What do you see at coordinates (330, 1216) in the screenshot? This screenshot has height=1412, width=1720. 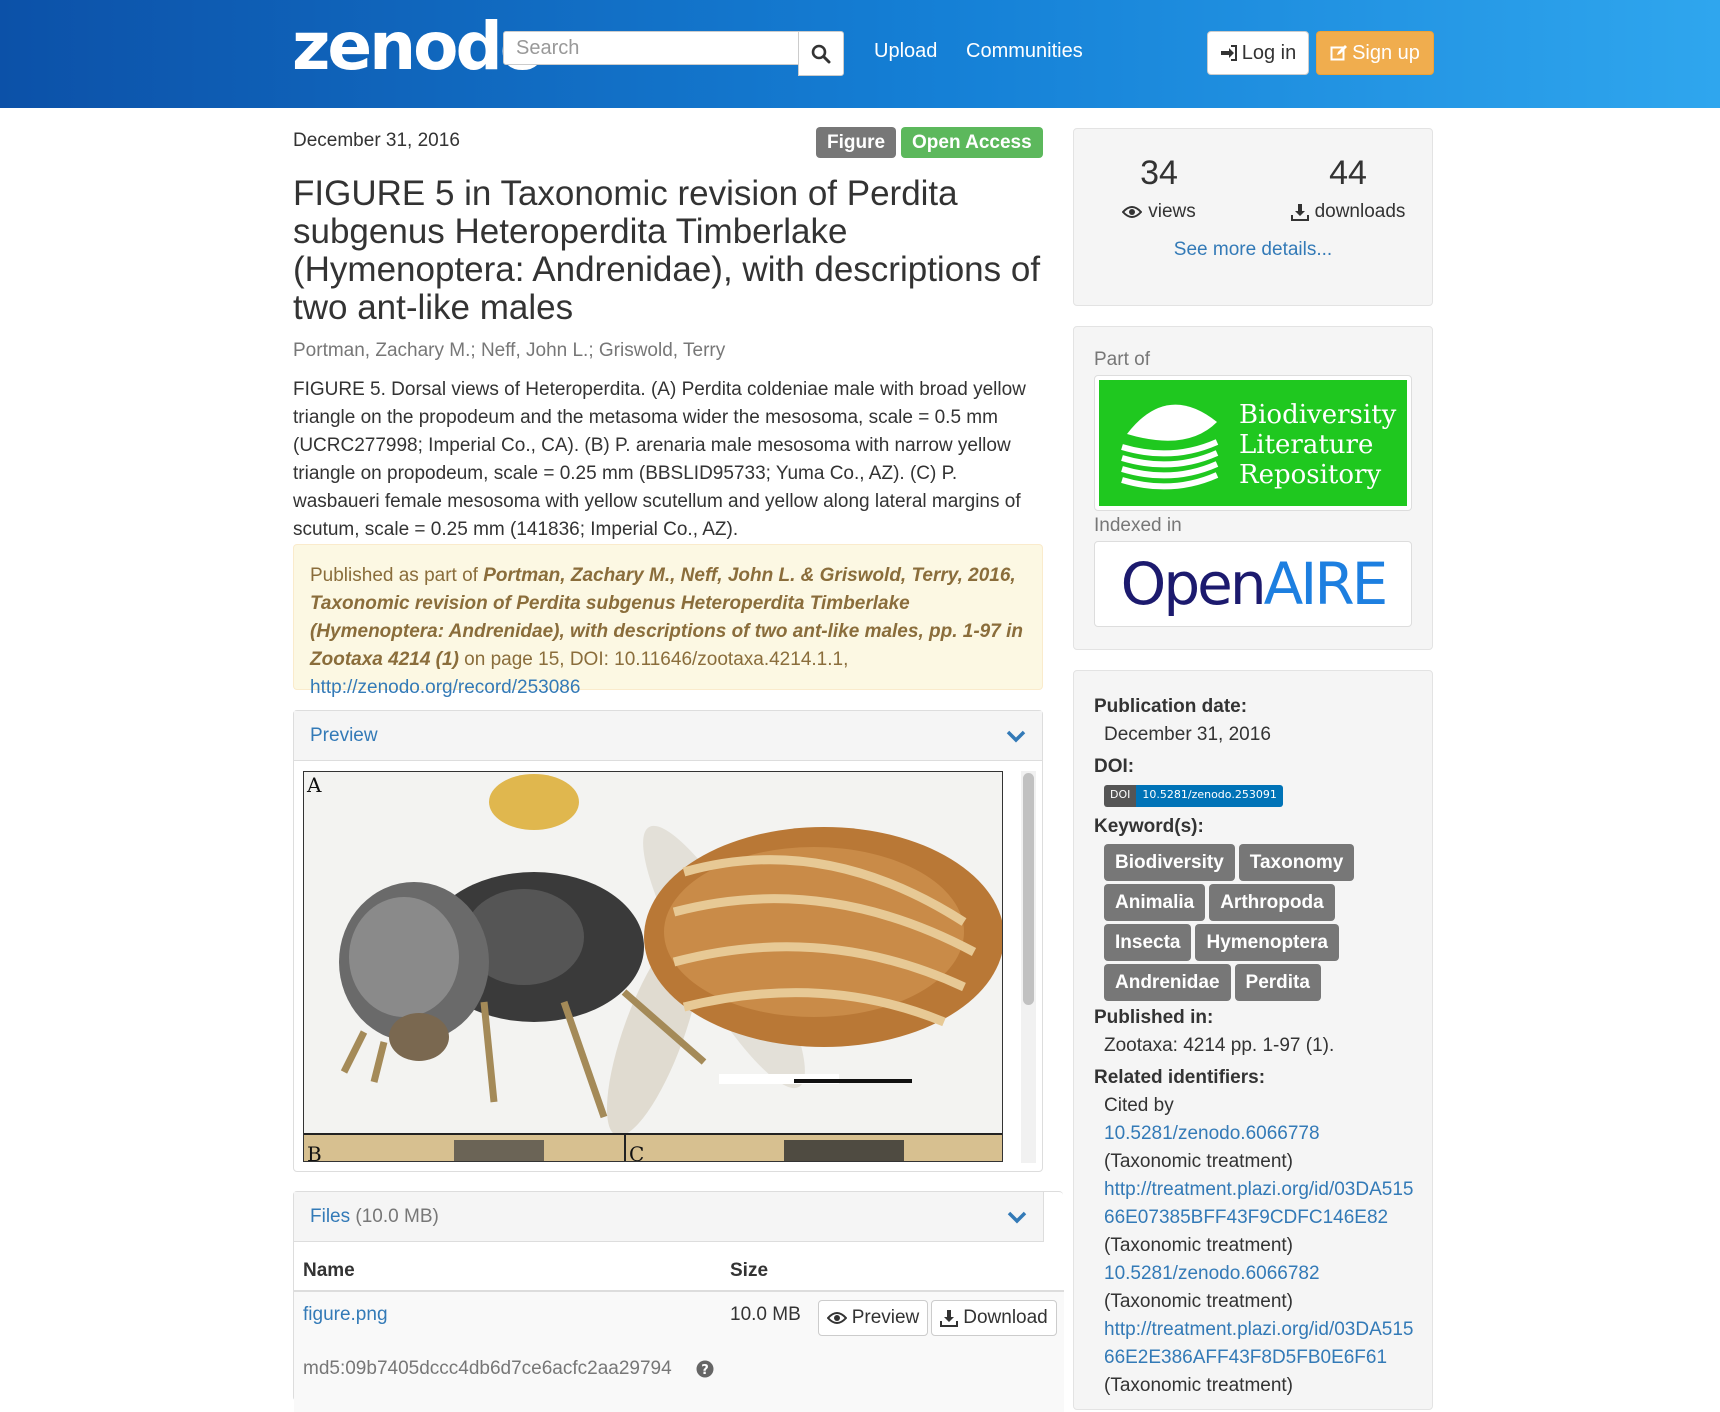 I see `files-heading: Files` at bounding box center [330, 1216].